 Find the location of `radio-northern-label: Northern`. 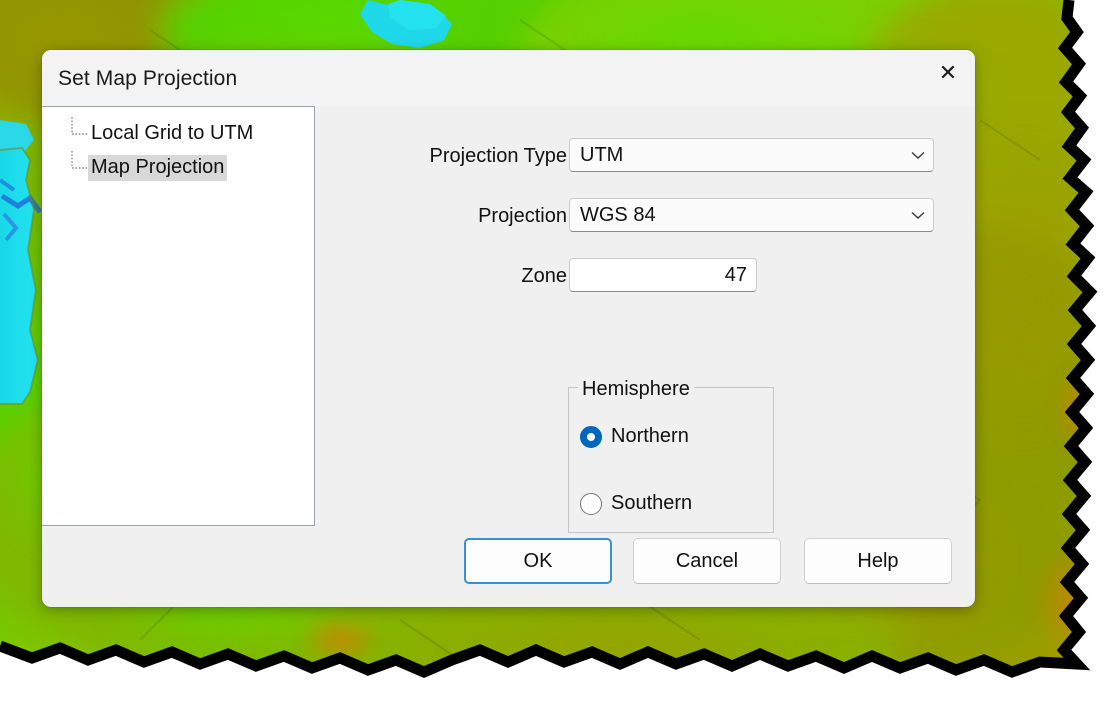

radio-northern-label: Northern is located at coordinates (650, 436).